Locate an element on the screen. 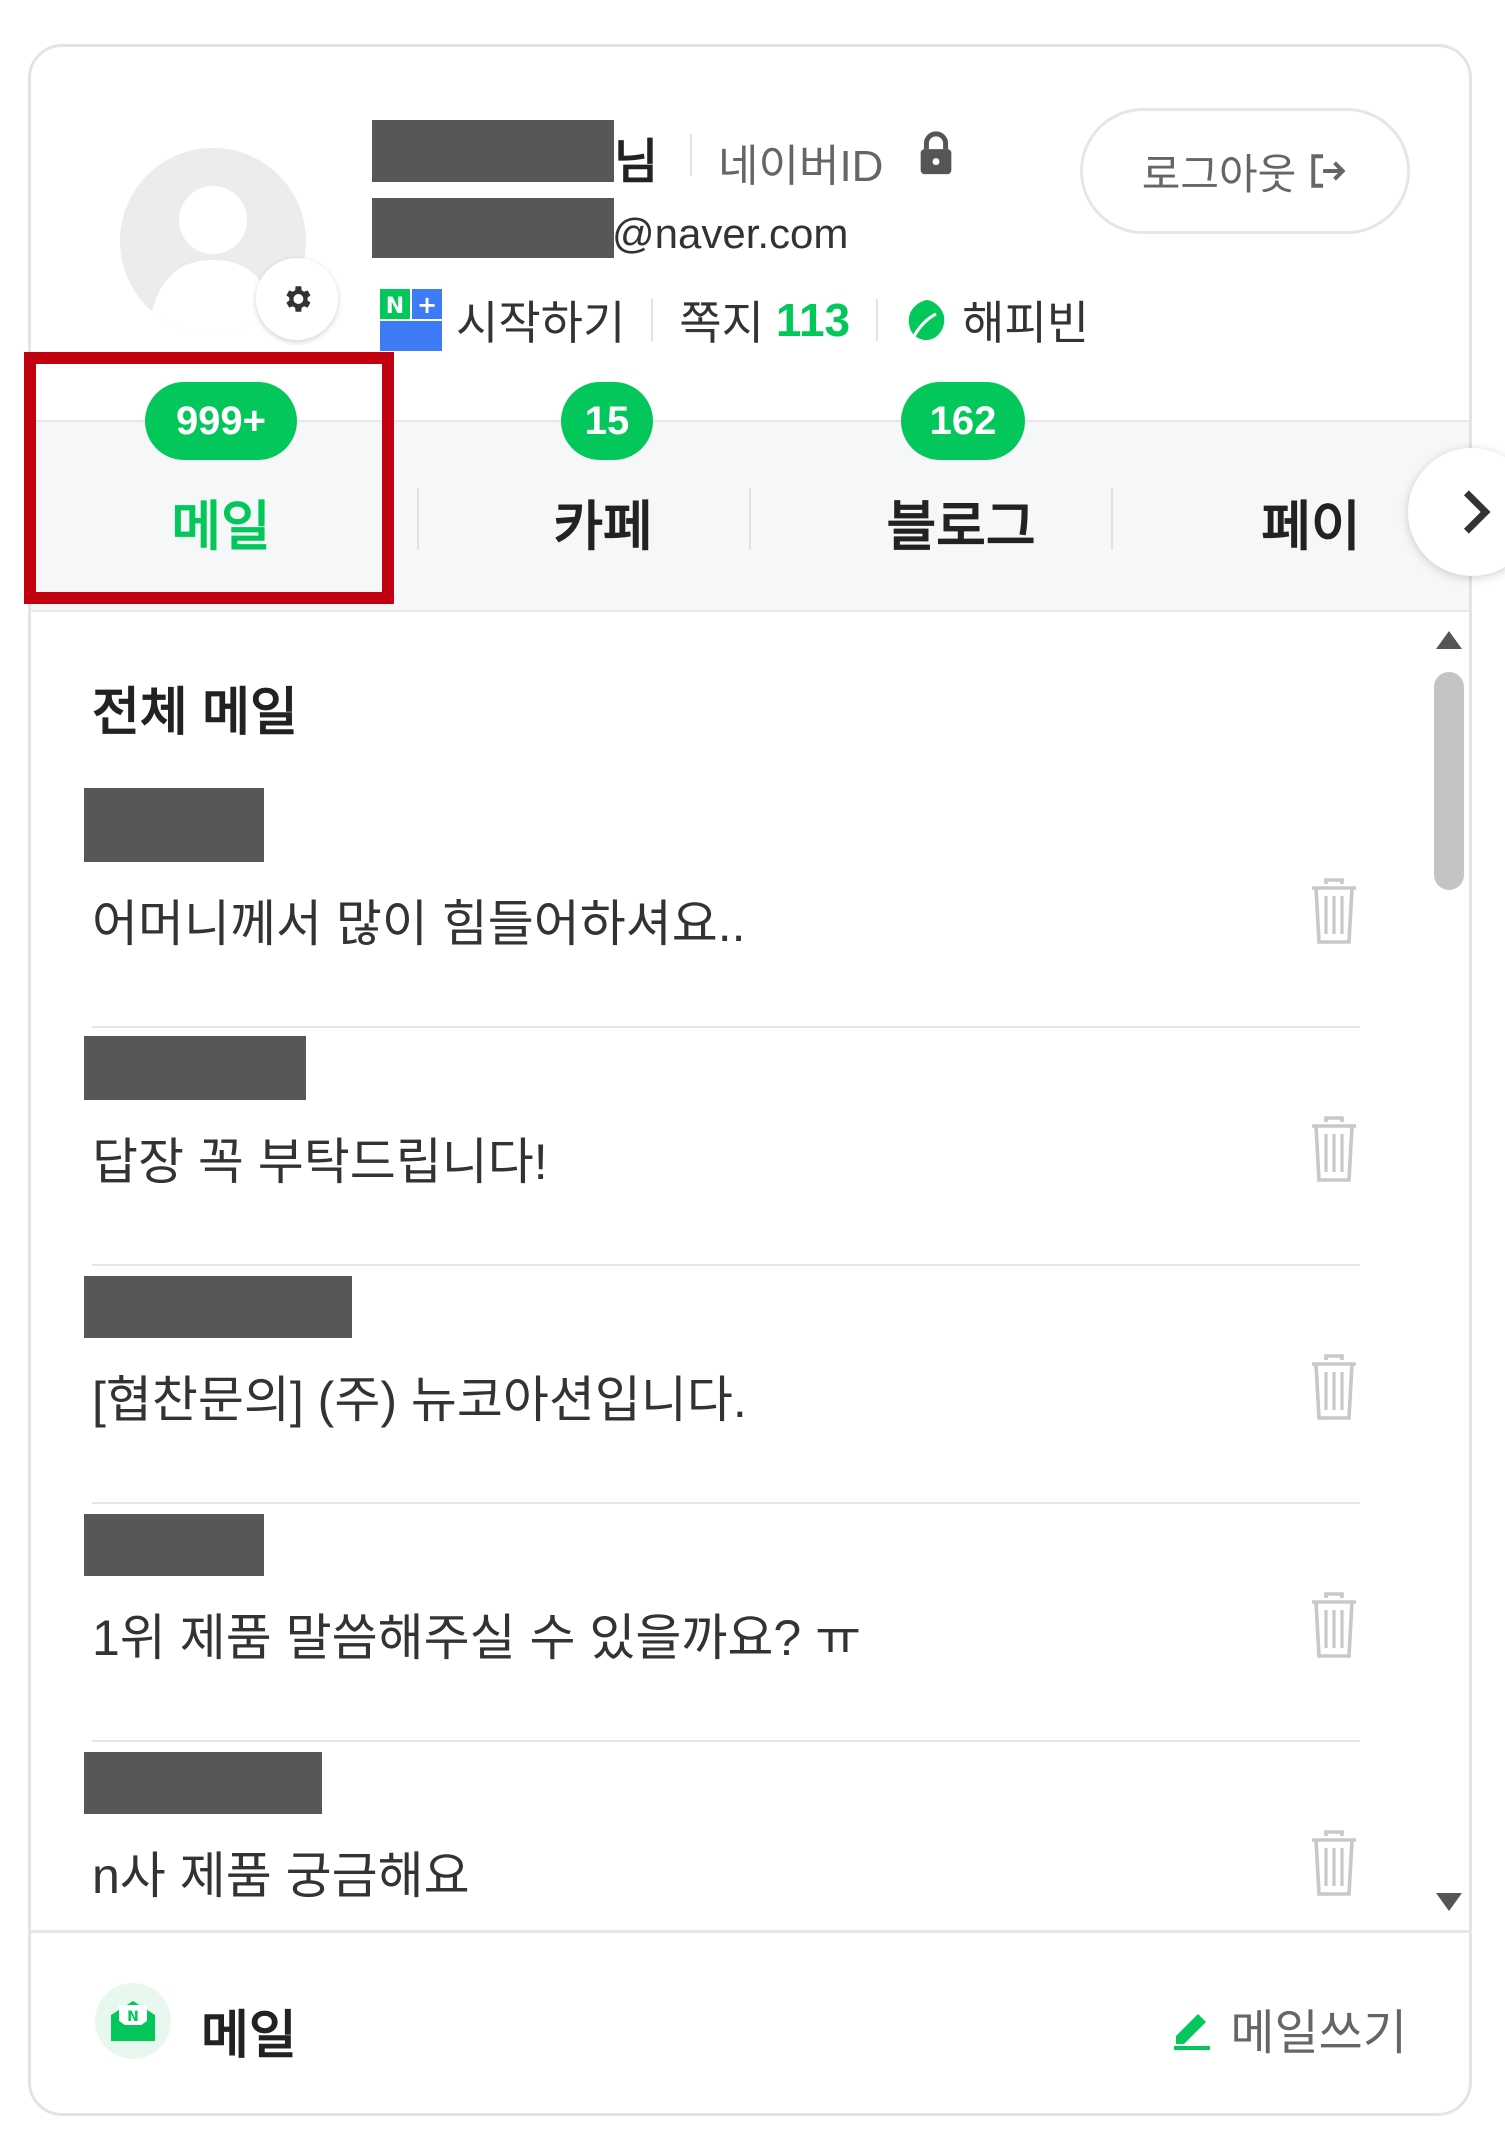 The image size is (1505, 2135). tab-blog-label: 블로그 is located at coordinates (961, 527).